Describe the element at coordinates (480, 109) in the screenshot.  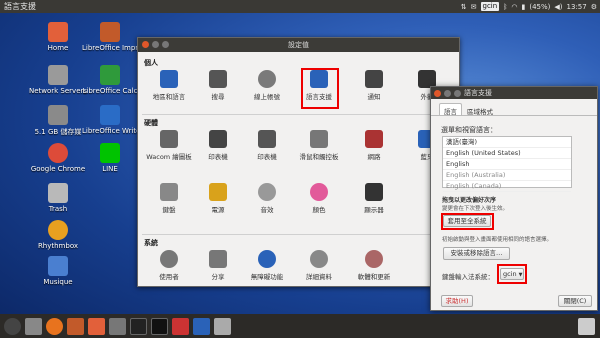
I see `tab-regional-formats: 區域格式` at that location.